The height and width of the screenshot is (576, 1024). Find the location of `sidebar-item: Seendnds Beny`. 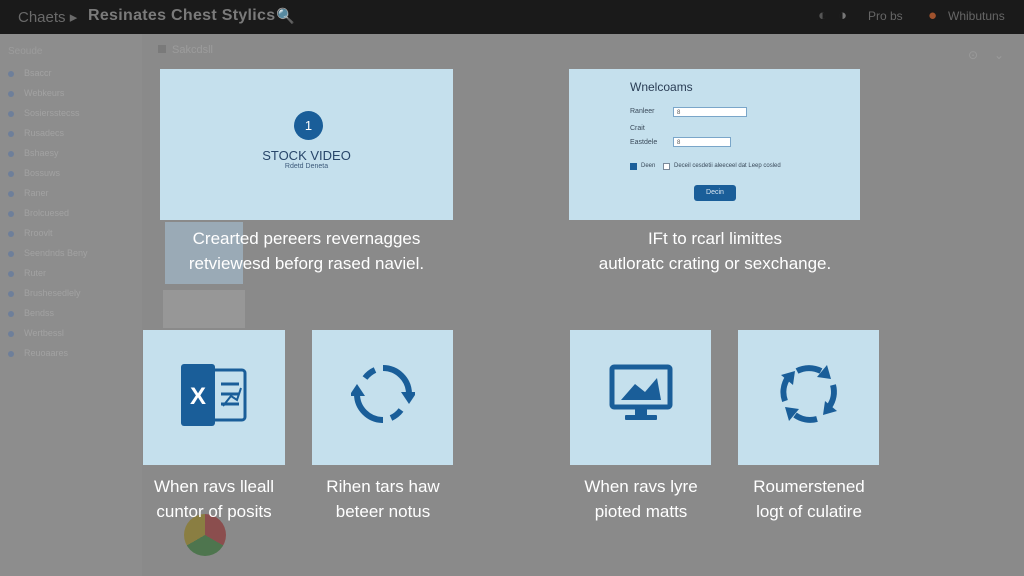

sidebar-item: Seendnds Beny is located at coordinates (48, 254).